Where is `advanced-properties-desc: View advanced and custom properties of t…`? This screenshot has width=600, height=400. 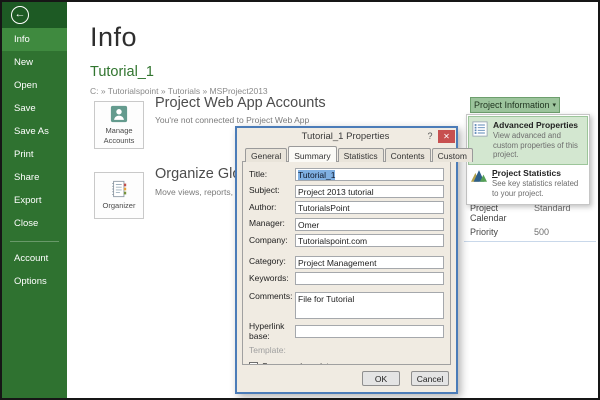 advanced-properties-desc: View advanced and custom properties of t… is located at coordinates (535, 145).